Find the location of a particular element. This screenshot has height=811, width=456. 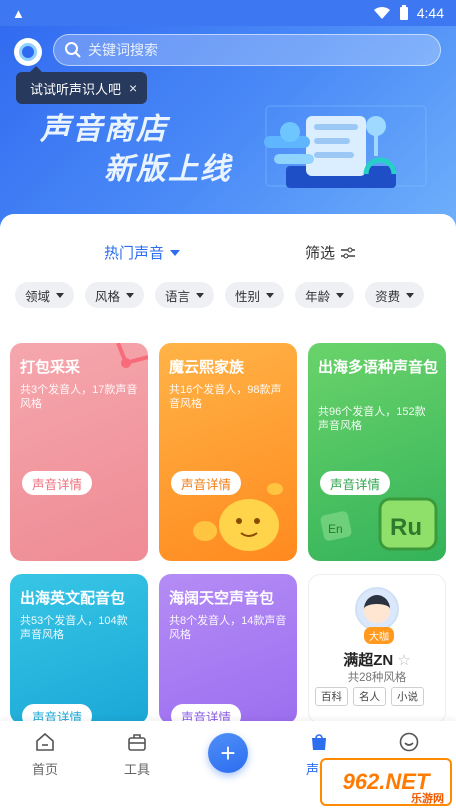

chip-age: 年龄 is located at coordinates (325, 295).